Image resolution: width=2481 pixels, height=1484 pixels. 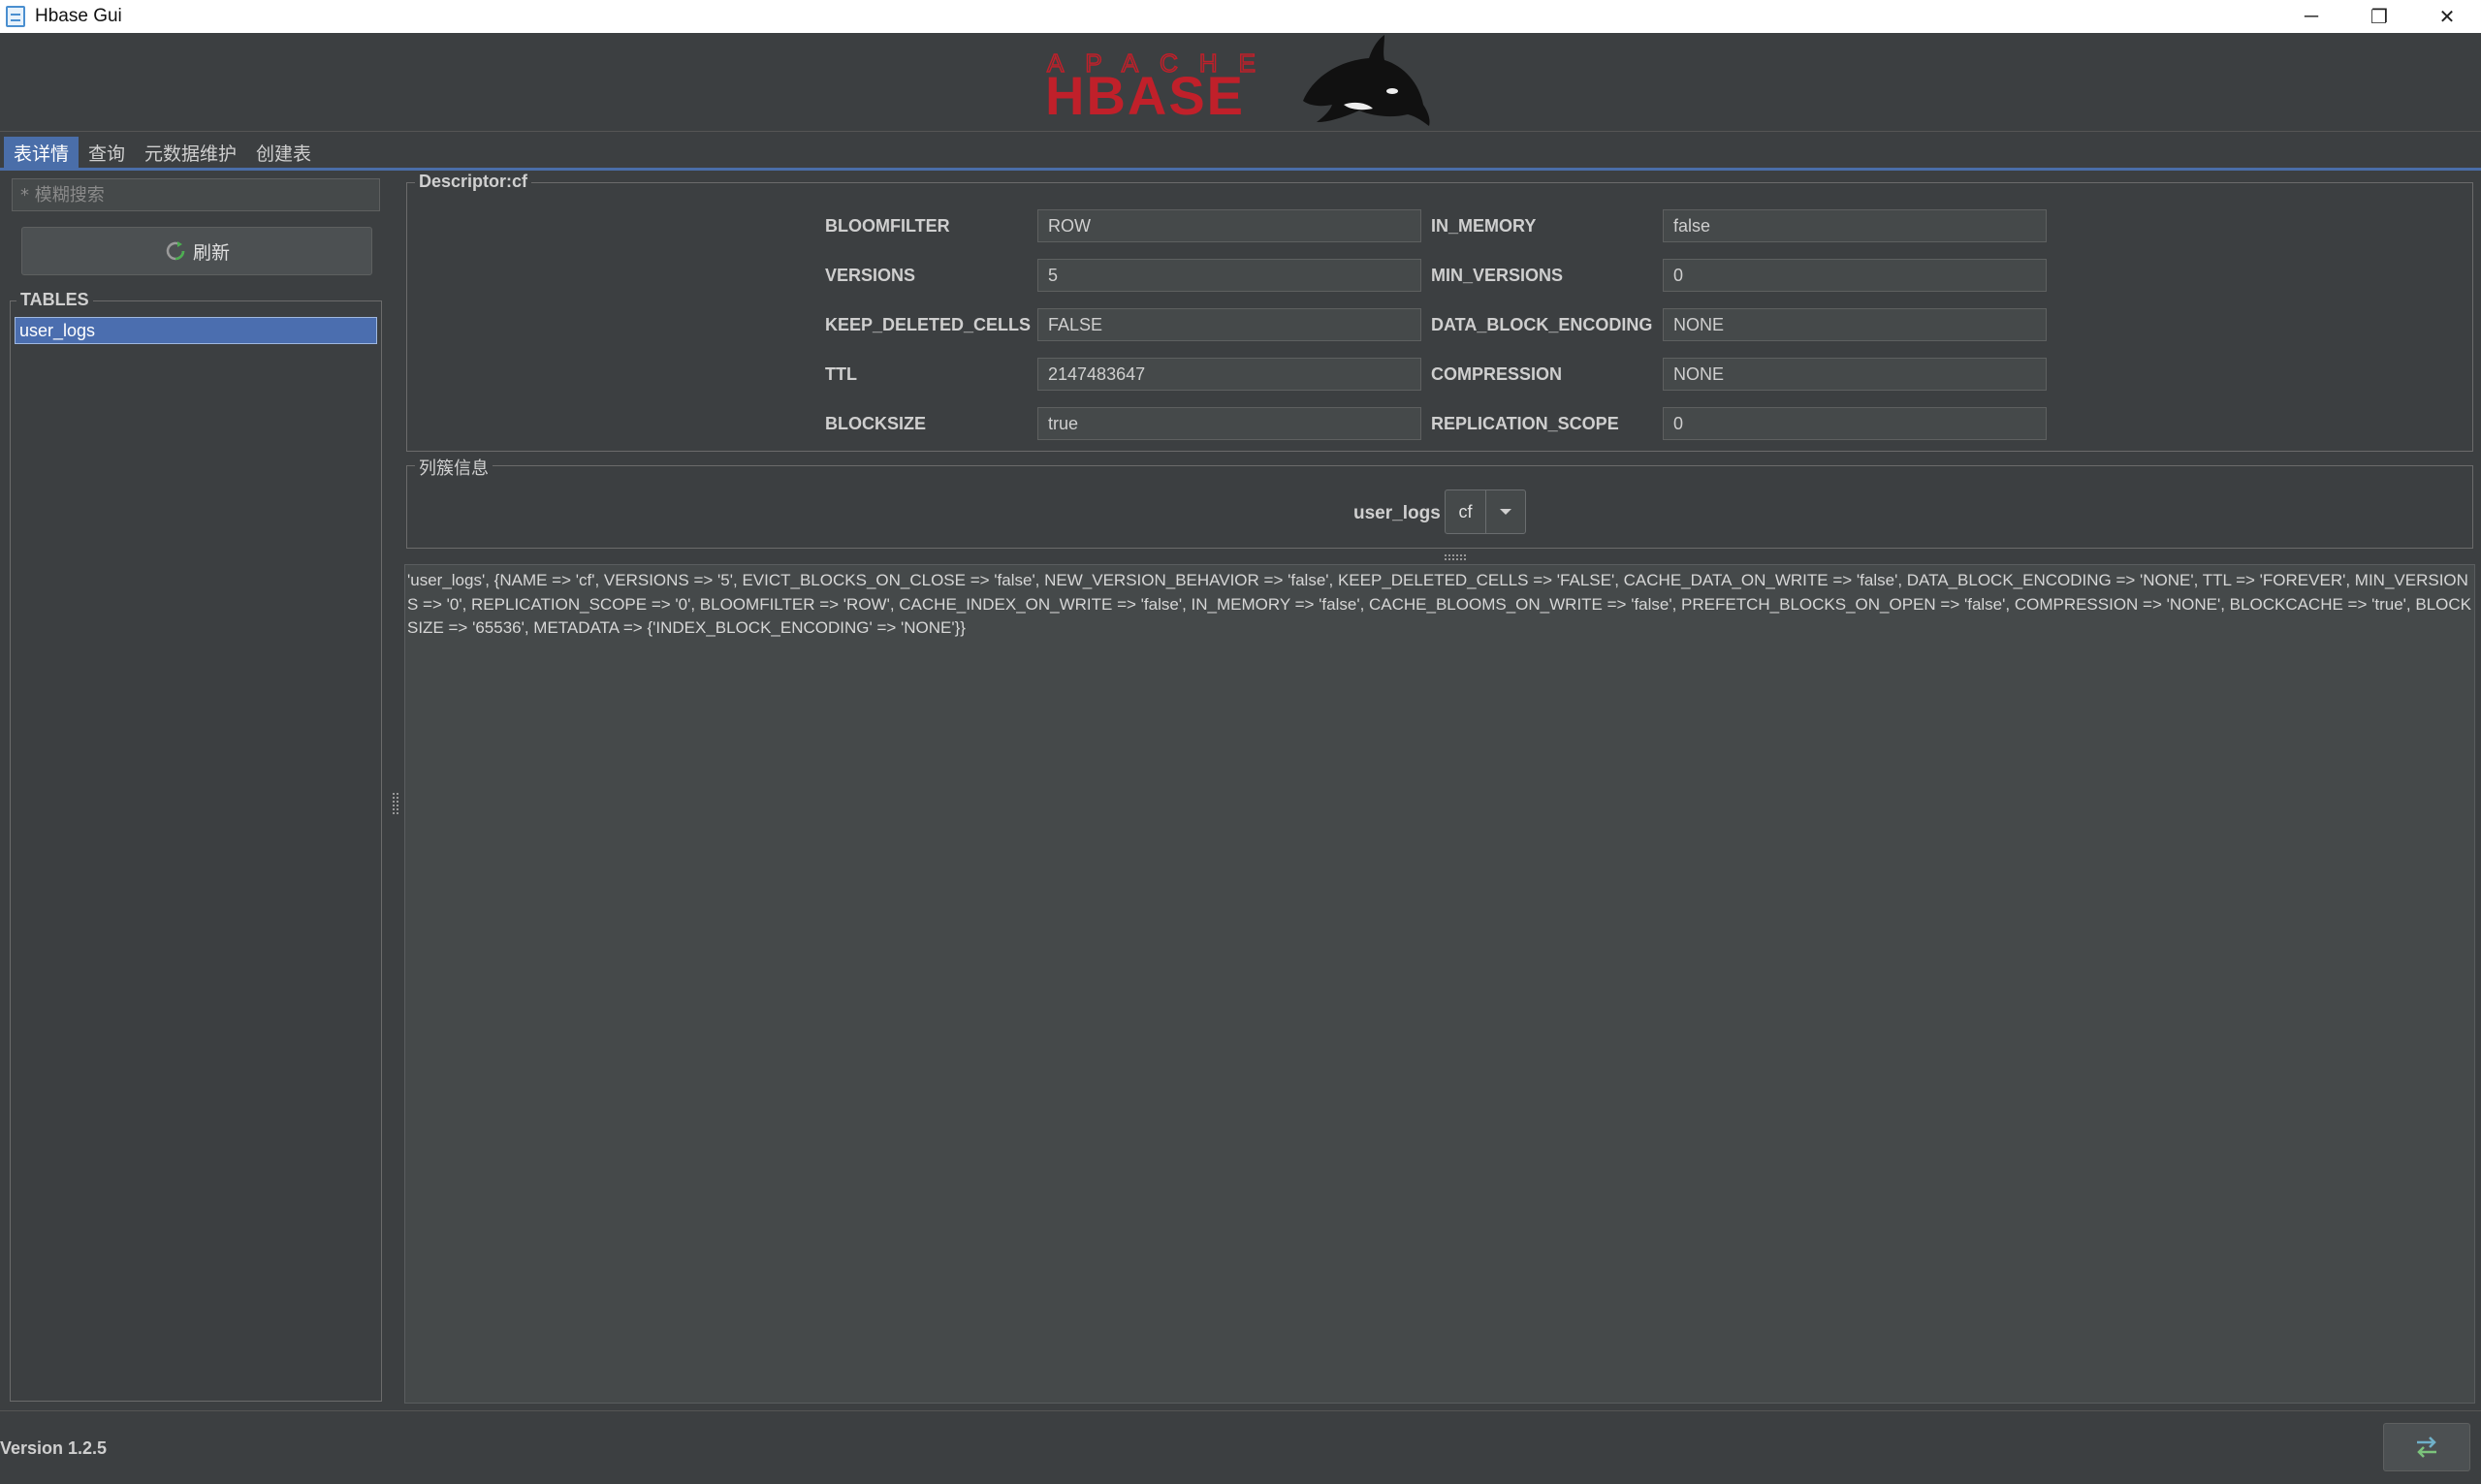 What do you see at coordinates (54, 1448) in the screenshot?
I see `version-label: Version 1.2.5` at bounding box center [54, 1448].